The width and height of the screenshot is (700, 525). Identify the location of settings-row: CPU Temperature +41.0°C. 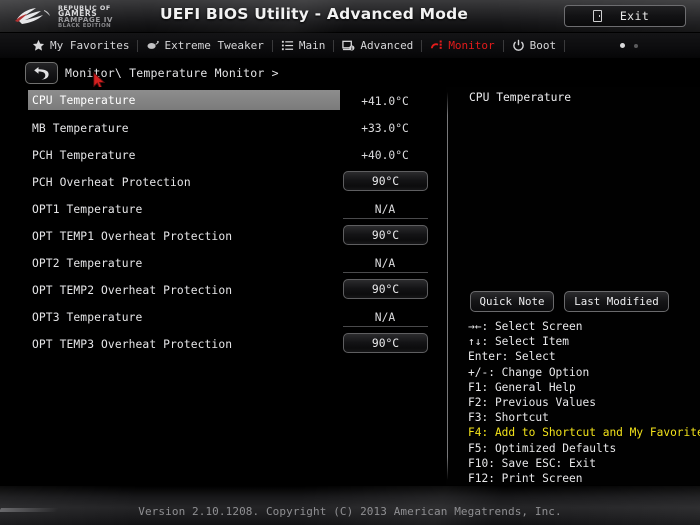
(223, 102).